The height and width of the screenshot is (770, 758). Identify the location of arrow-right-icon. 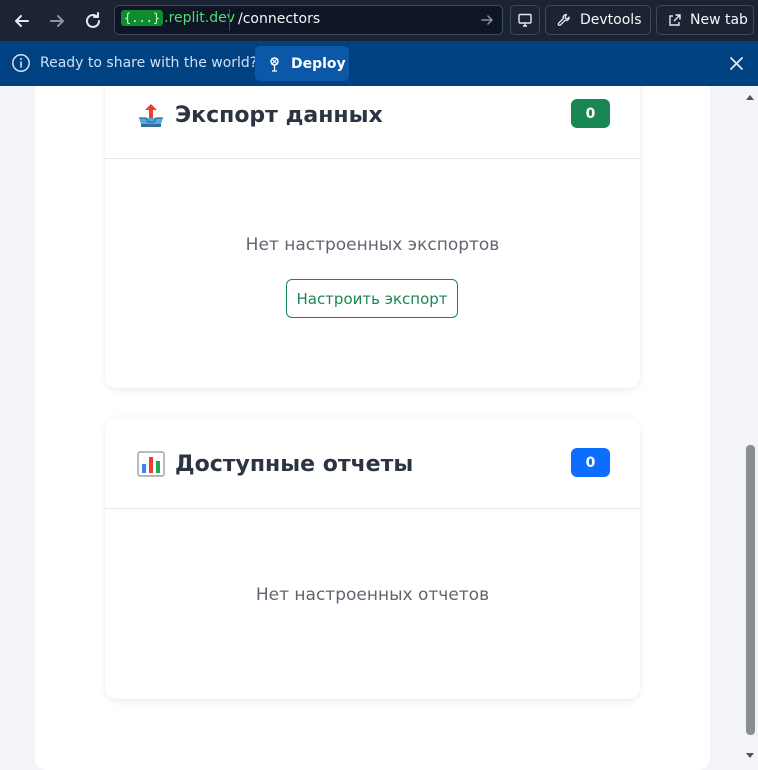
(57, 21).